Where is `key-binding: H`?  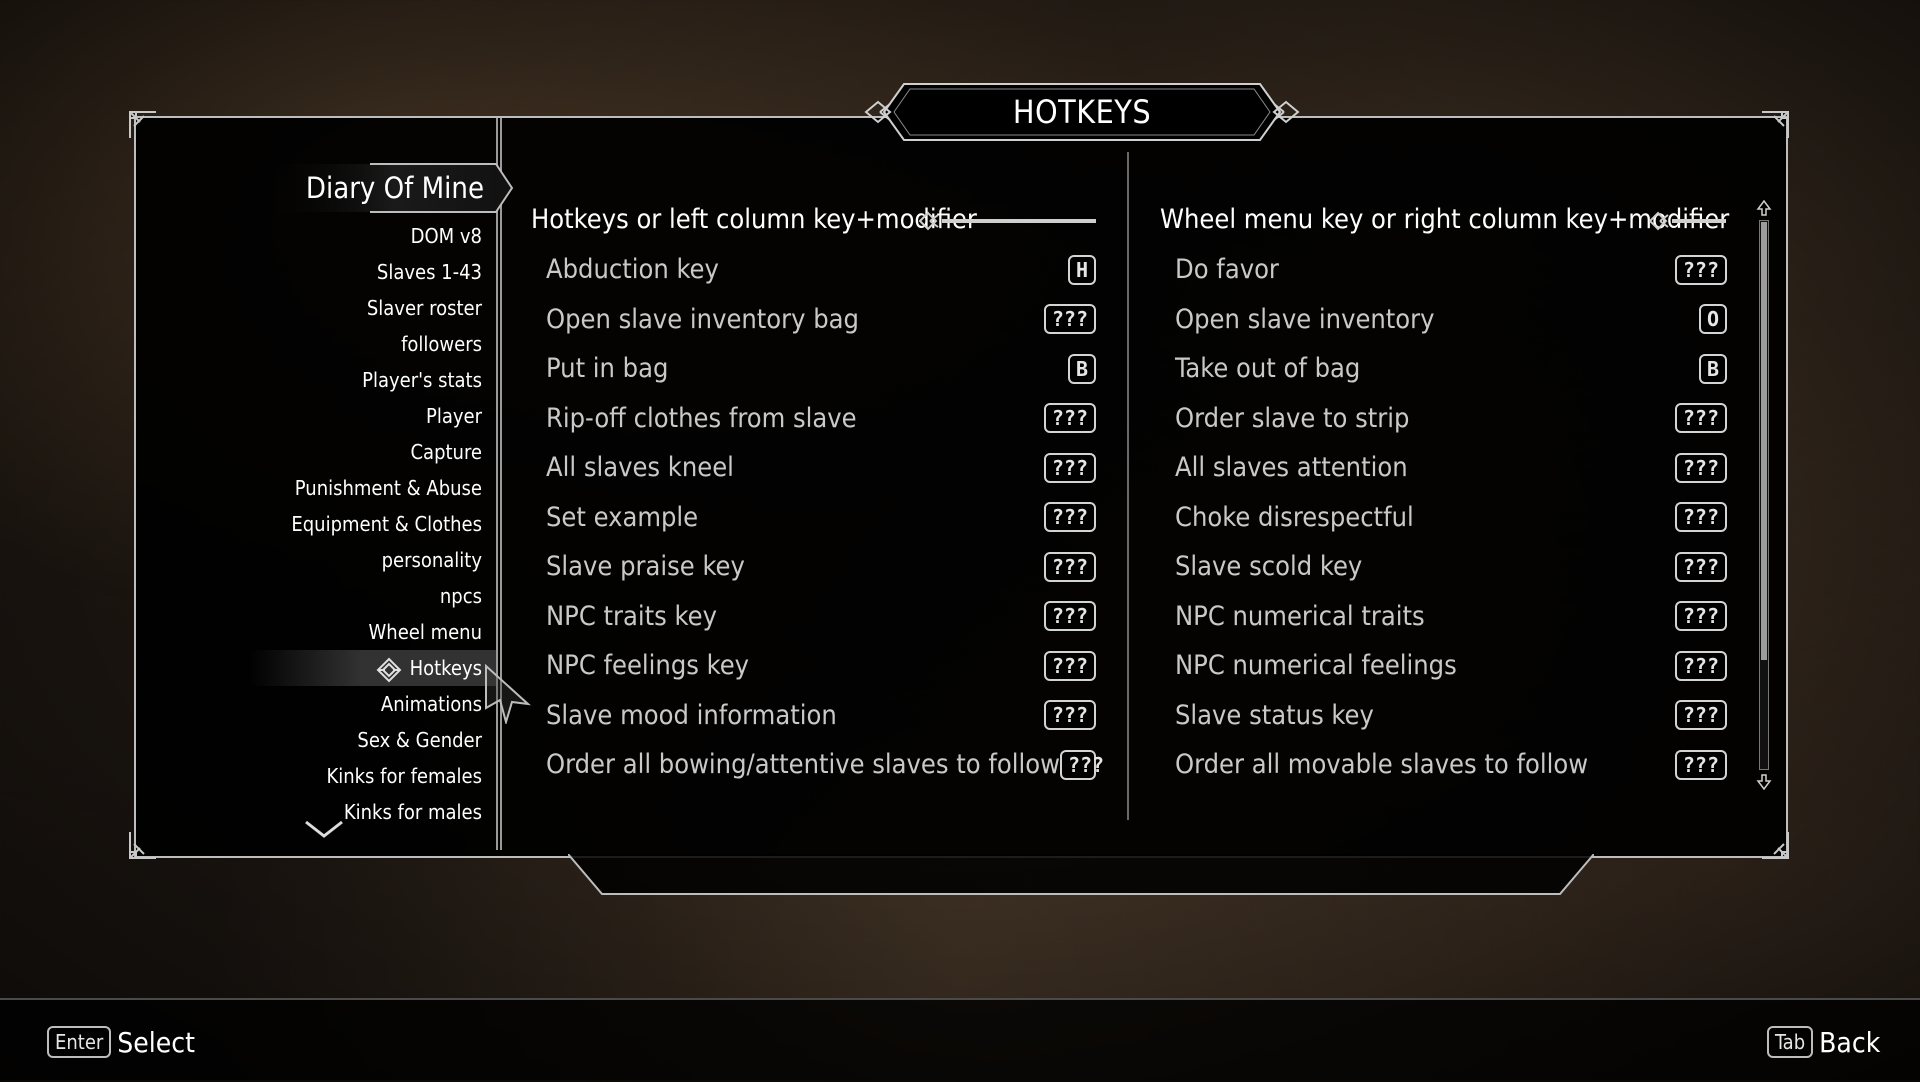
key-binding: H is located at coordinates (1081, 269).